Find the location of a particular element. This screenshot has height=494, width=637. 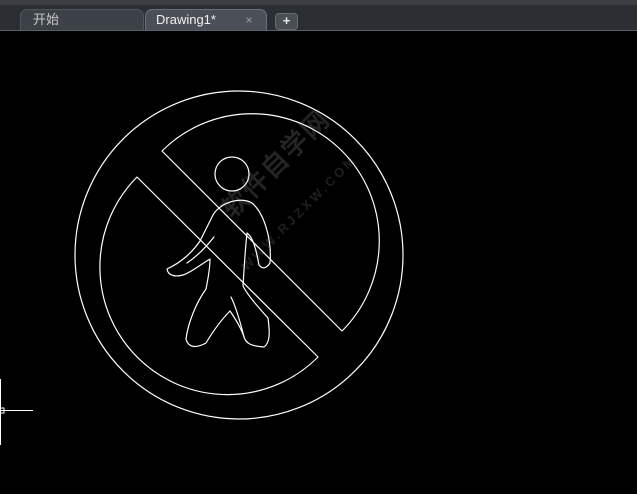

close-icon: × is located at coordinates (249, 20).